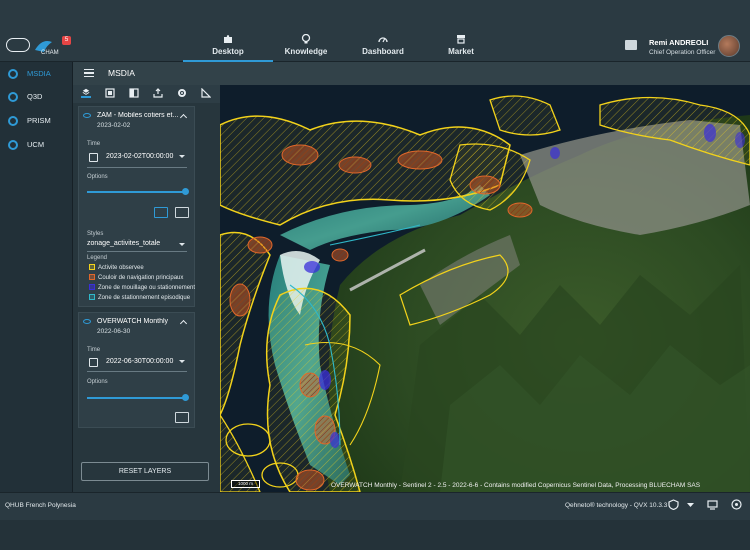  What do you see at coordinates (13, 145) in the screenshot?
I see `target-icon` at bounding box center [13, 145].